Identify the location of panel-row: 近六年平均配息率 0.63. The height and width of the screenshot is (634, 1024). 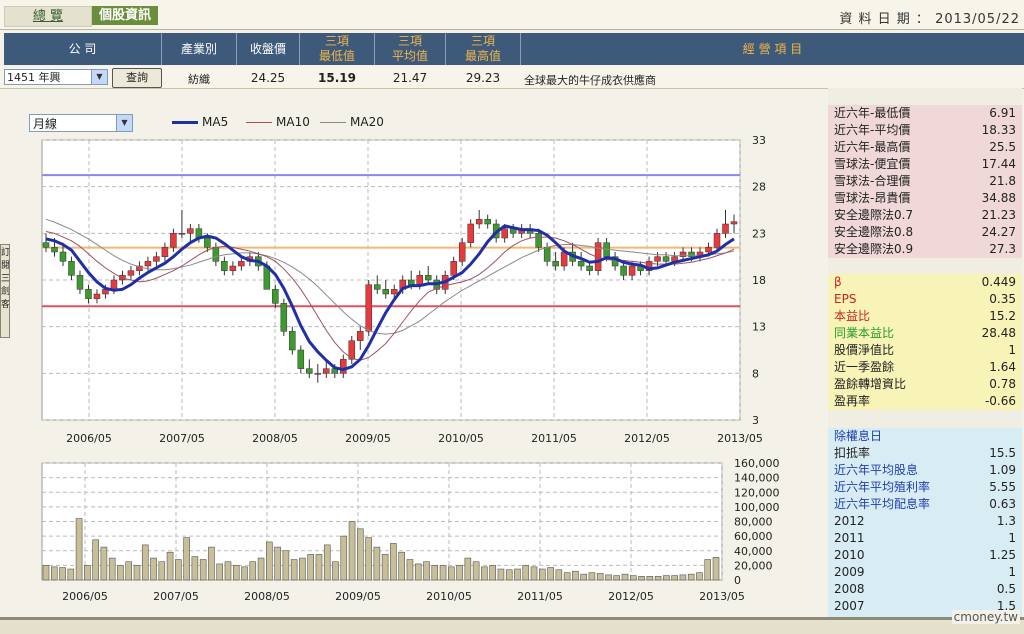
(925, 504).